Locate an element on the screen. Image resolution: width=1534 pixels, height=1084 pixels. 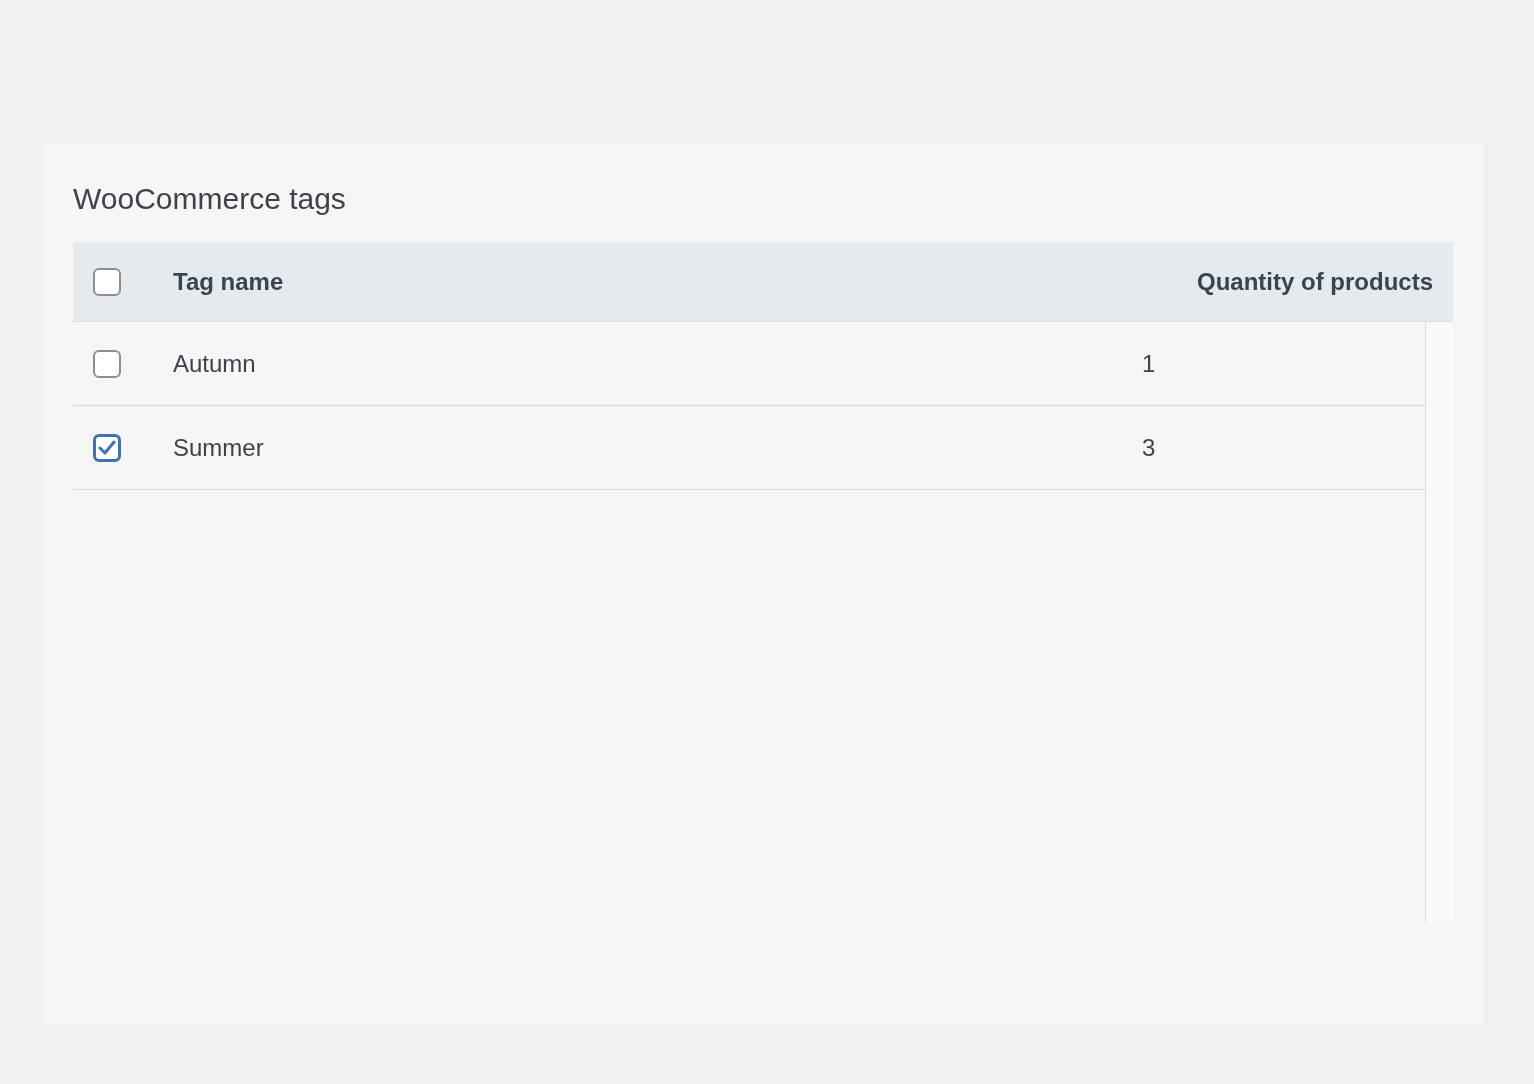
column-header: Quantity of products is located at coordinates (1315, 281).